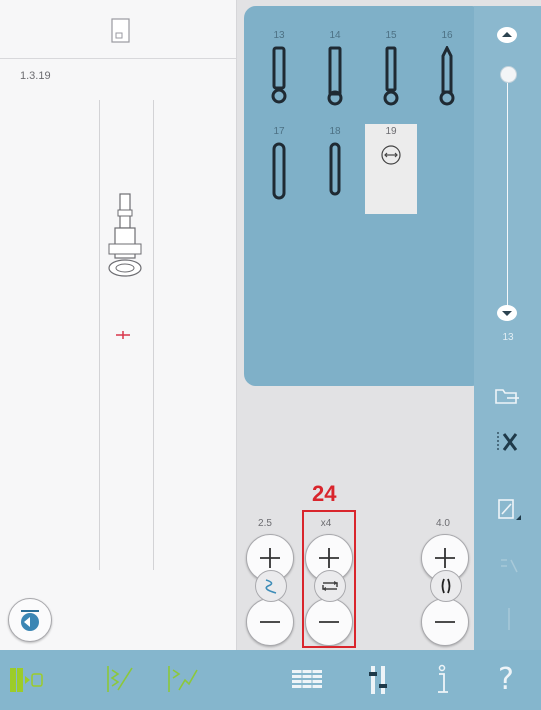  Describe the element at coordinates (279, 131) in the screenshot. I see `stitch-number: 17` at that location.